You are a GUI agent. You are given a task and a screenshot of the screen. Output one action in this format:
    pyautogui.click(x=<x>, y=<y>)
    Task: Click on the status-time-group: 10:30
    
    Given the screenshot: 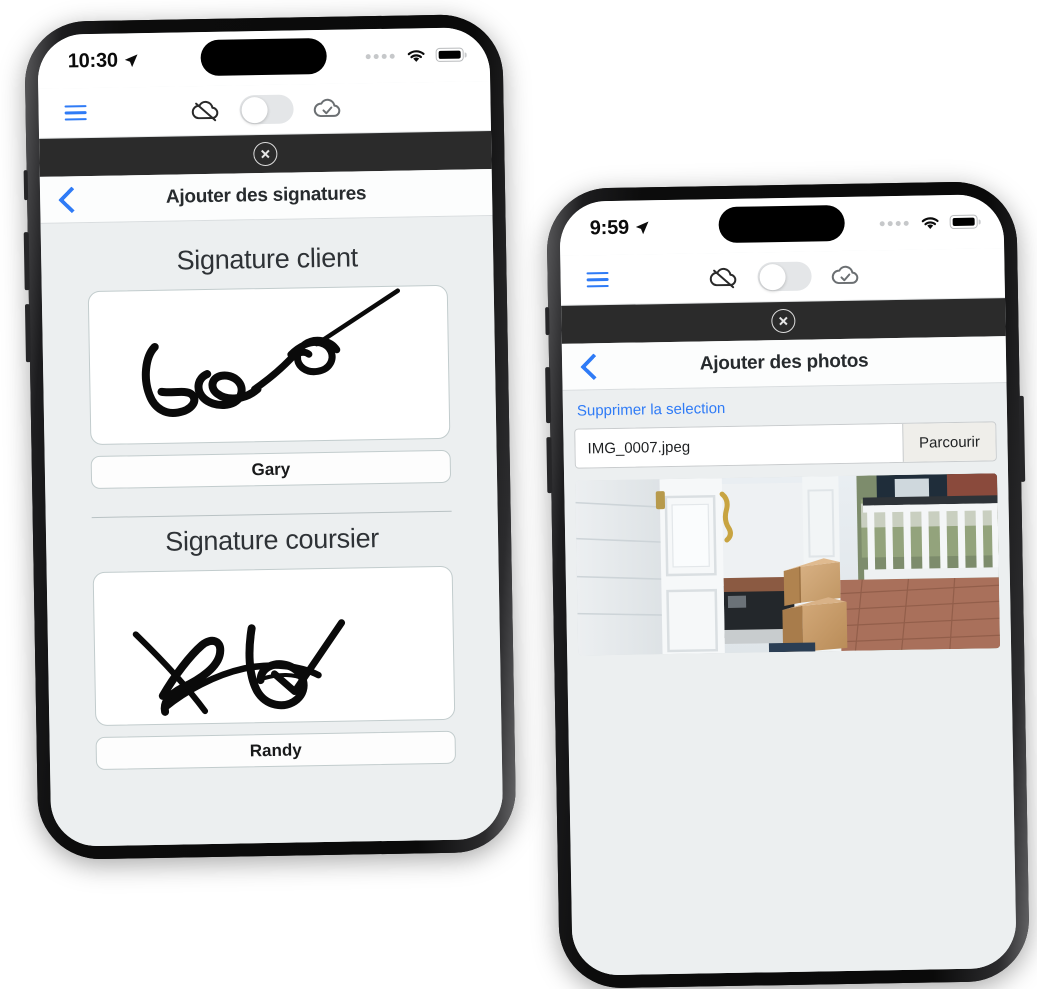 What is the action you would take?
    pyautogui.click(x=104, y=61)
    